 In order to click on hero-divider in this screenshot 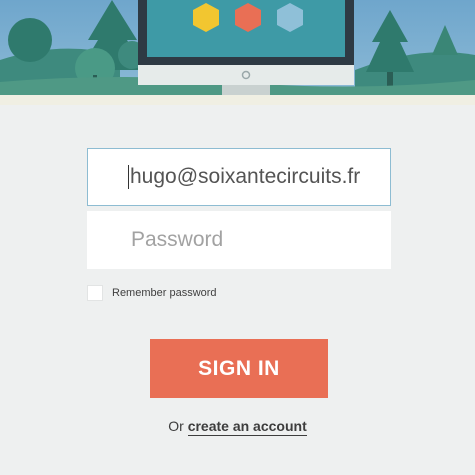, I will do `click(237, 100)`.